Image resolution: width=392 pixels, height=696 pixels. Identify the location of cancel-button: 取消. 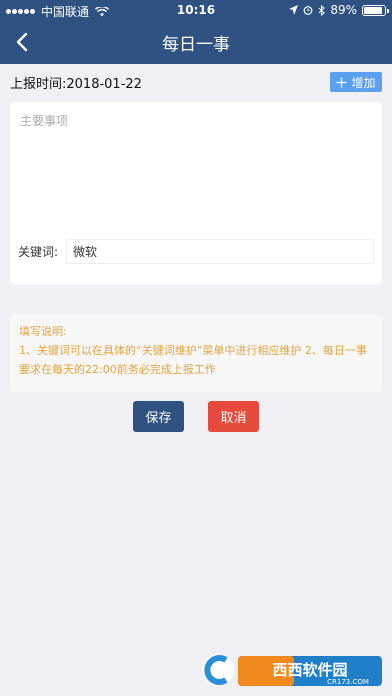
(233, 416).